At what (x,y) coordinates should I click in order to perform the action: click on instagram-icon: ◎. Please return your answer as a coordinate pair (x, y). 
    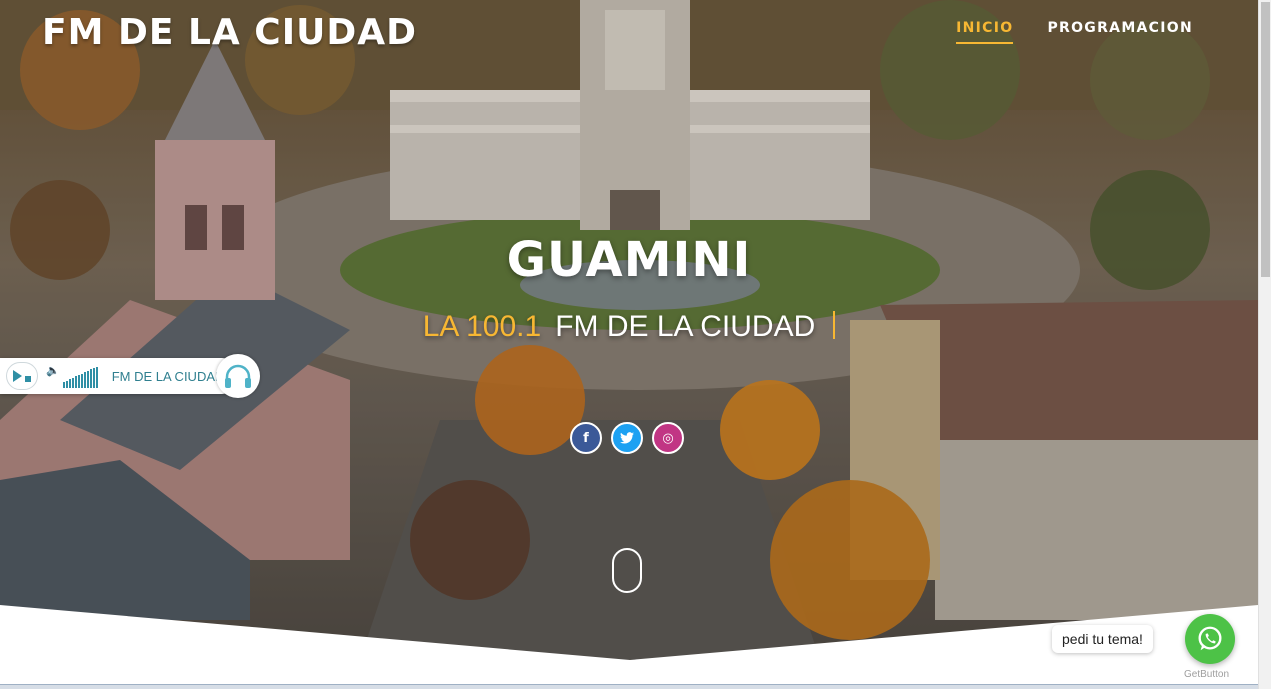
    Looking at the image, I should click on (668, 438).